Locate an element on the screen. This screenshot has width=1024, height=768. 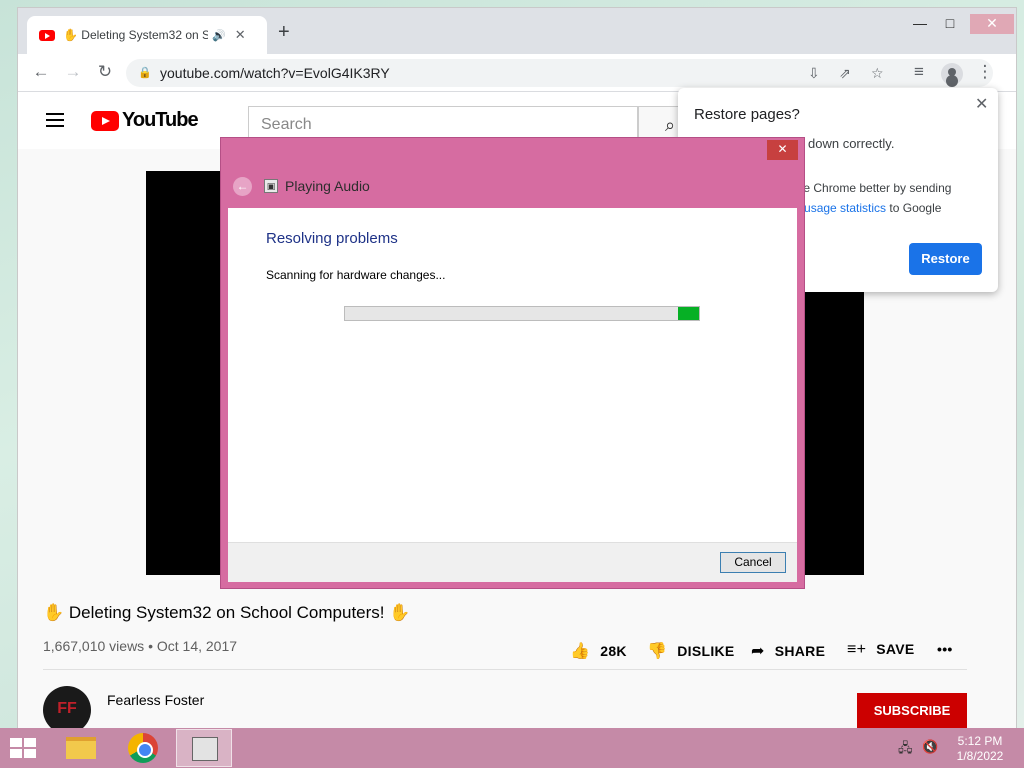
thumbs-down-icon: 👎 is located at coordinates (657, 651).